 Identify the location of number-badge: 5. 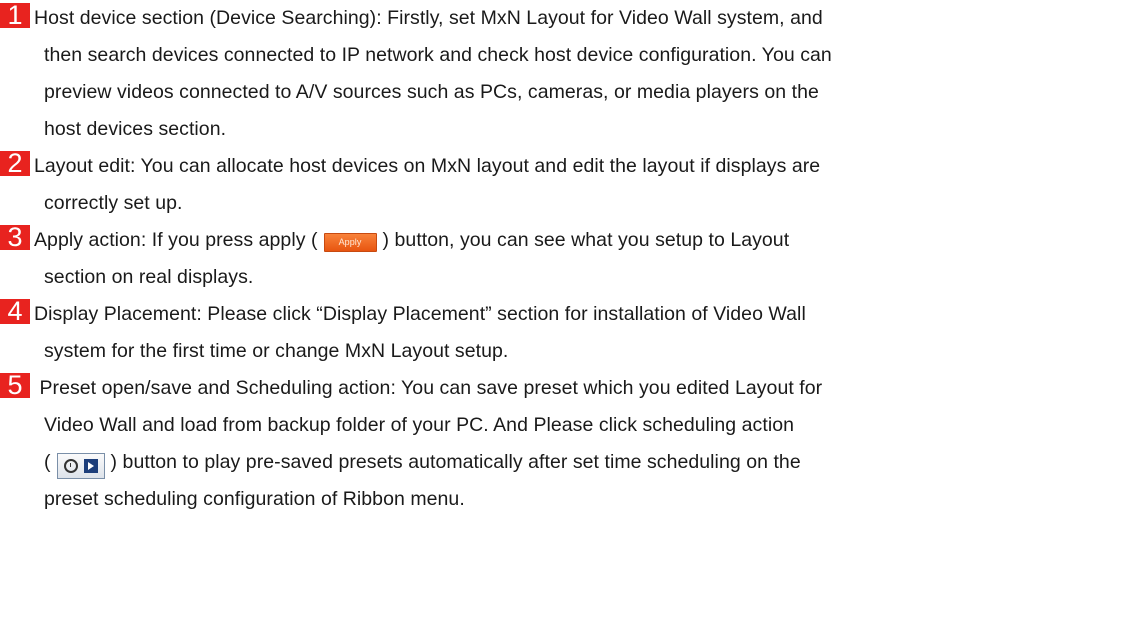
(15, 385).